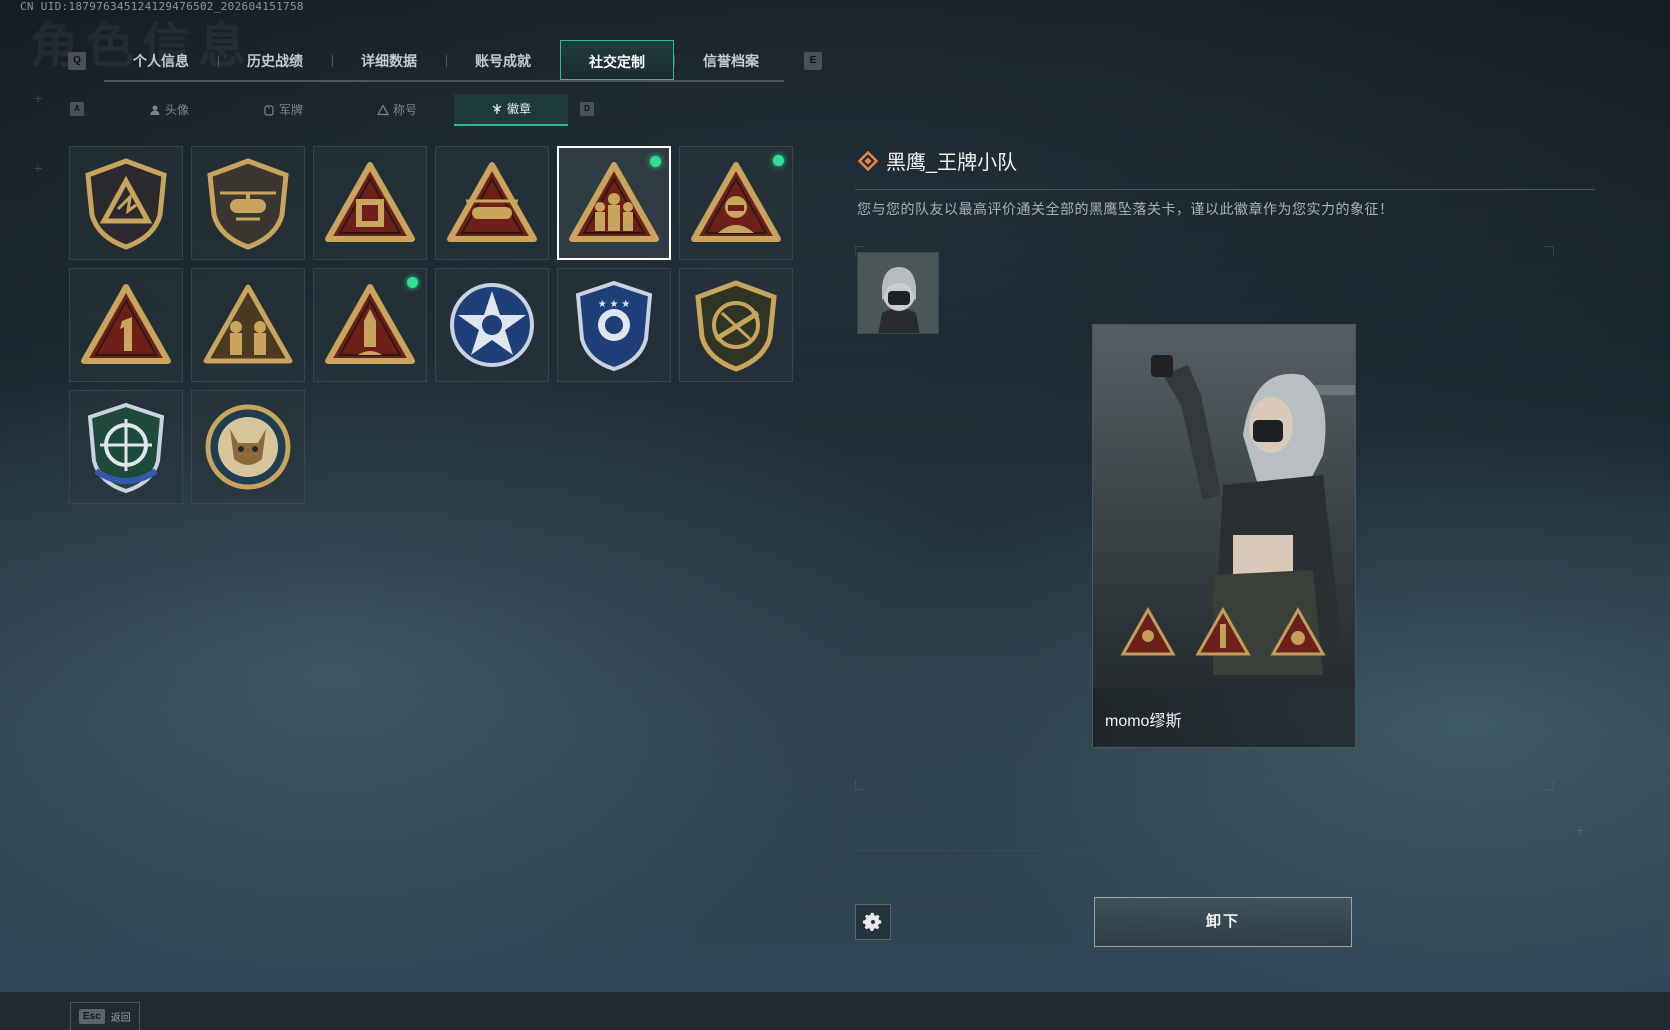  What do you see at coordinates (952, 163) in the screenshot?
I see `badge-title: 黑鹰_王牌小队` at bounding box center [952, 163].